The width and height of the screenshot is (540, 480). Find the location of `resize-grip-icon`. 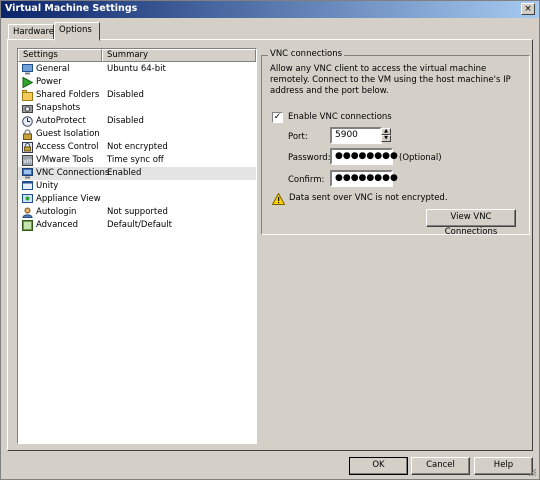

resize-grip-icon is located at coordinates (532, 472).